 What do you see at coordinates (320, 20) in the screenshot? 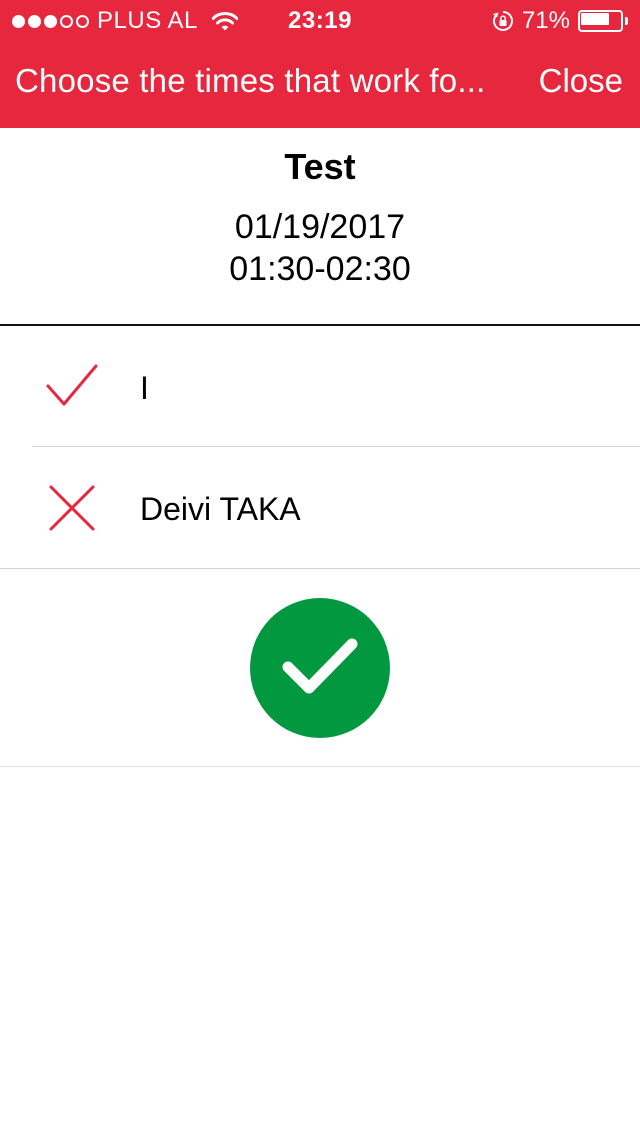
I see `status-bar: PLUS AL 23:19 71%` at bounding box center [320, 20].